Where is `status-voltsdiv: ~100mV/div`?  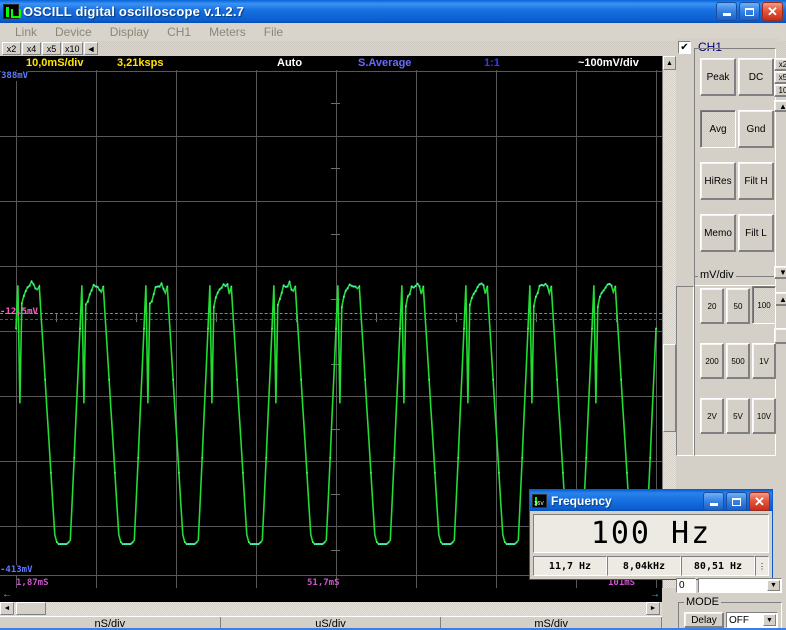
status-voltsdiv: ~100mV/div is located at coordinates (608, 63).